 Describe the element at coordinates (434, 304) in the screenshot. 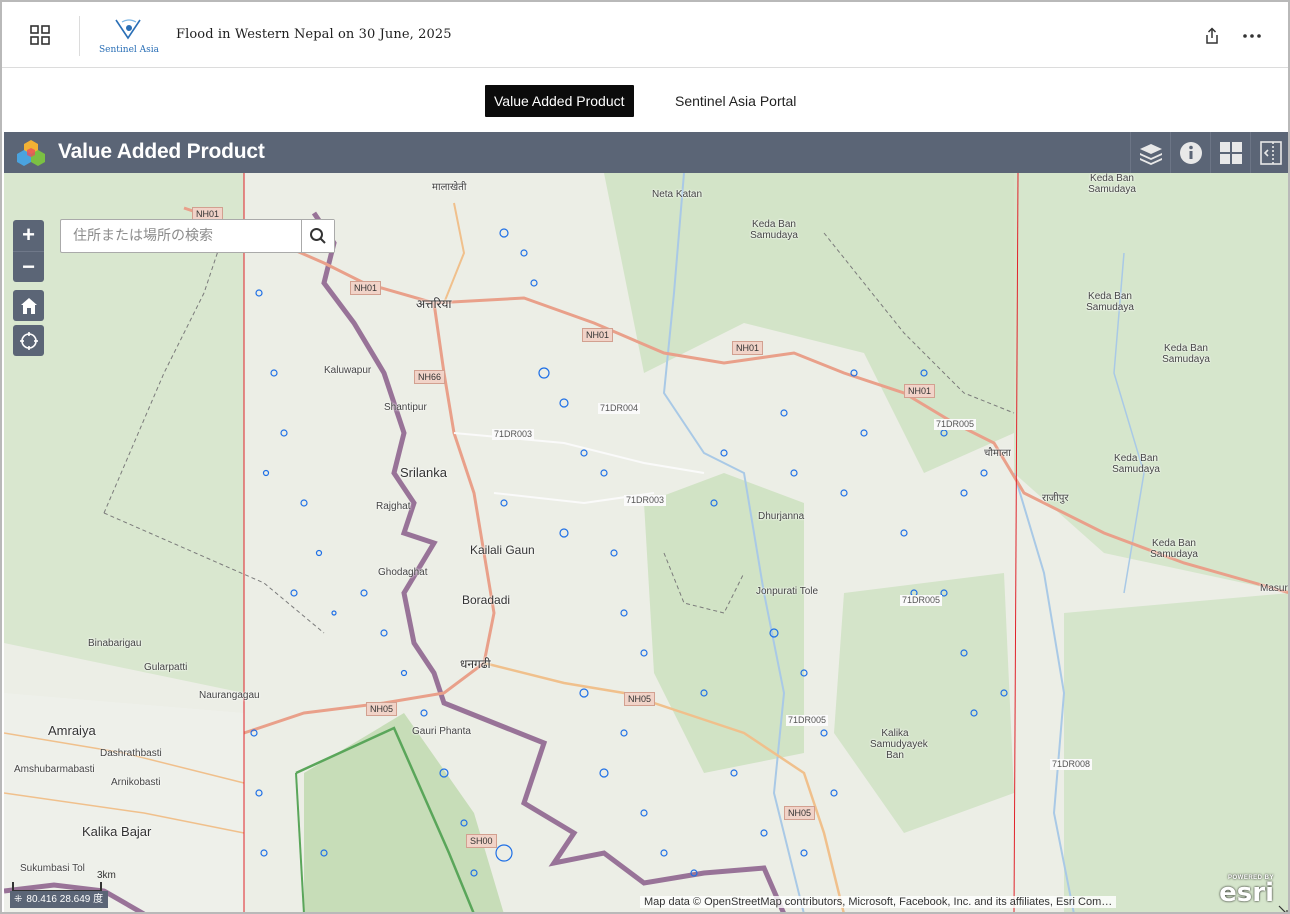

I see `place-label: अत्तरिया` at that location.